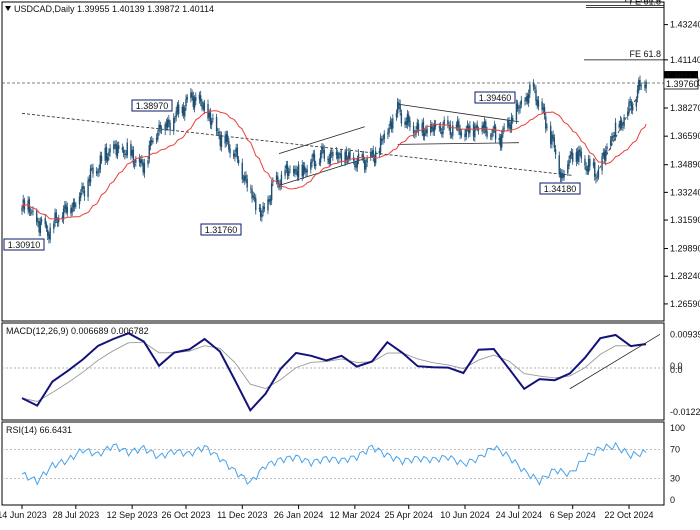 Image resolution: width=700 pixels, height=530 pixels. What do you see at coordinates (23, 515) in the screenshot?
I see `date-tick-label: 14 Jun 2023` at bounding box center [23, 515].